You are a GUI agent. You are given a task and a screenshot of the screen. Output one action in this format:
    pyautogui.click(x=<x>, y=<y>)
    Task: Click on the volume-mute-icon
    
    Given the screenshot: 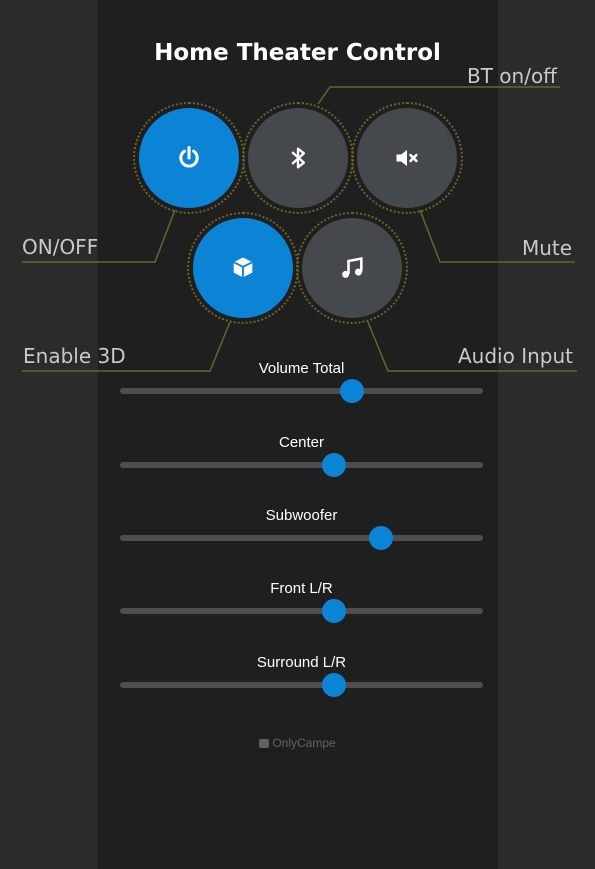 What is the action you would take?
    pyautogui.click(x=407, y=158)
    